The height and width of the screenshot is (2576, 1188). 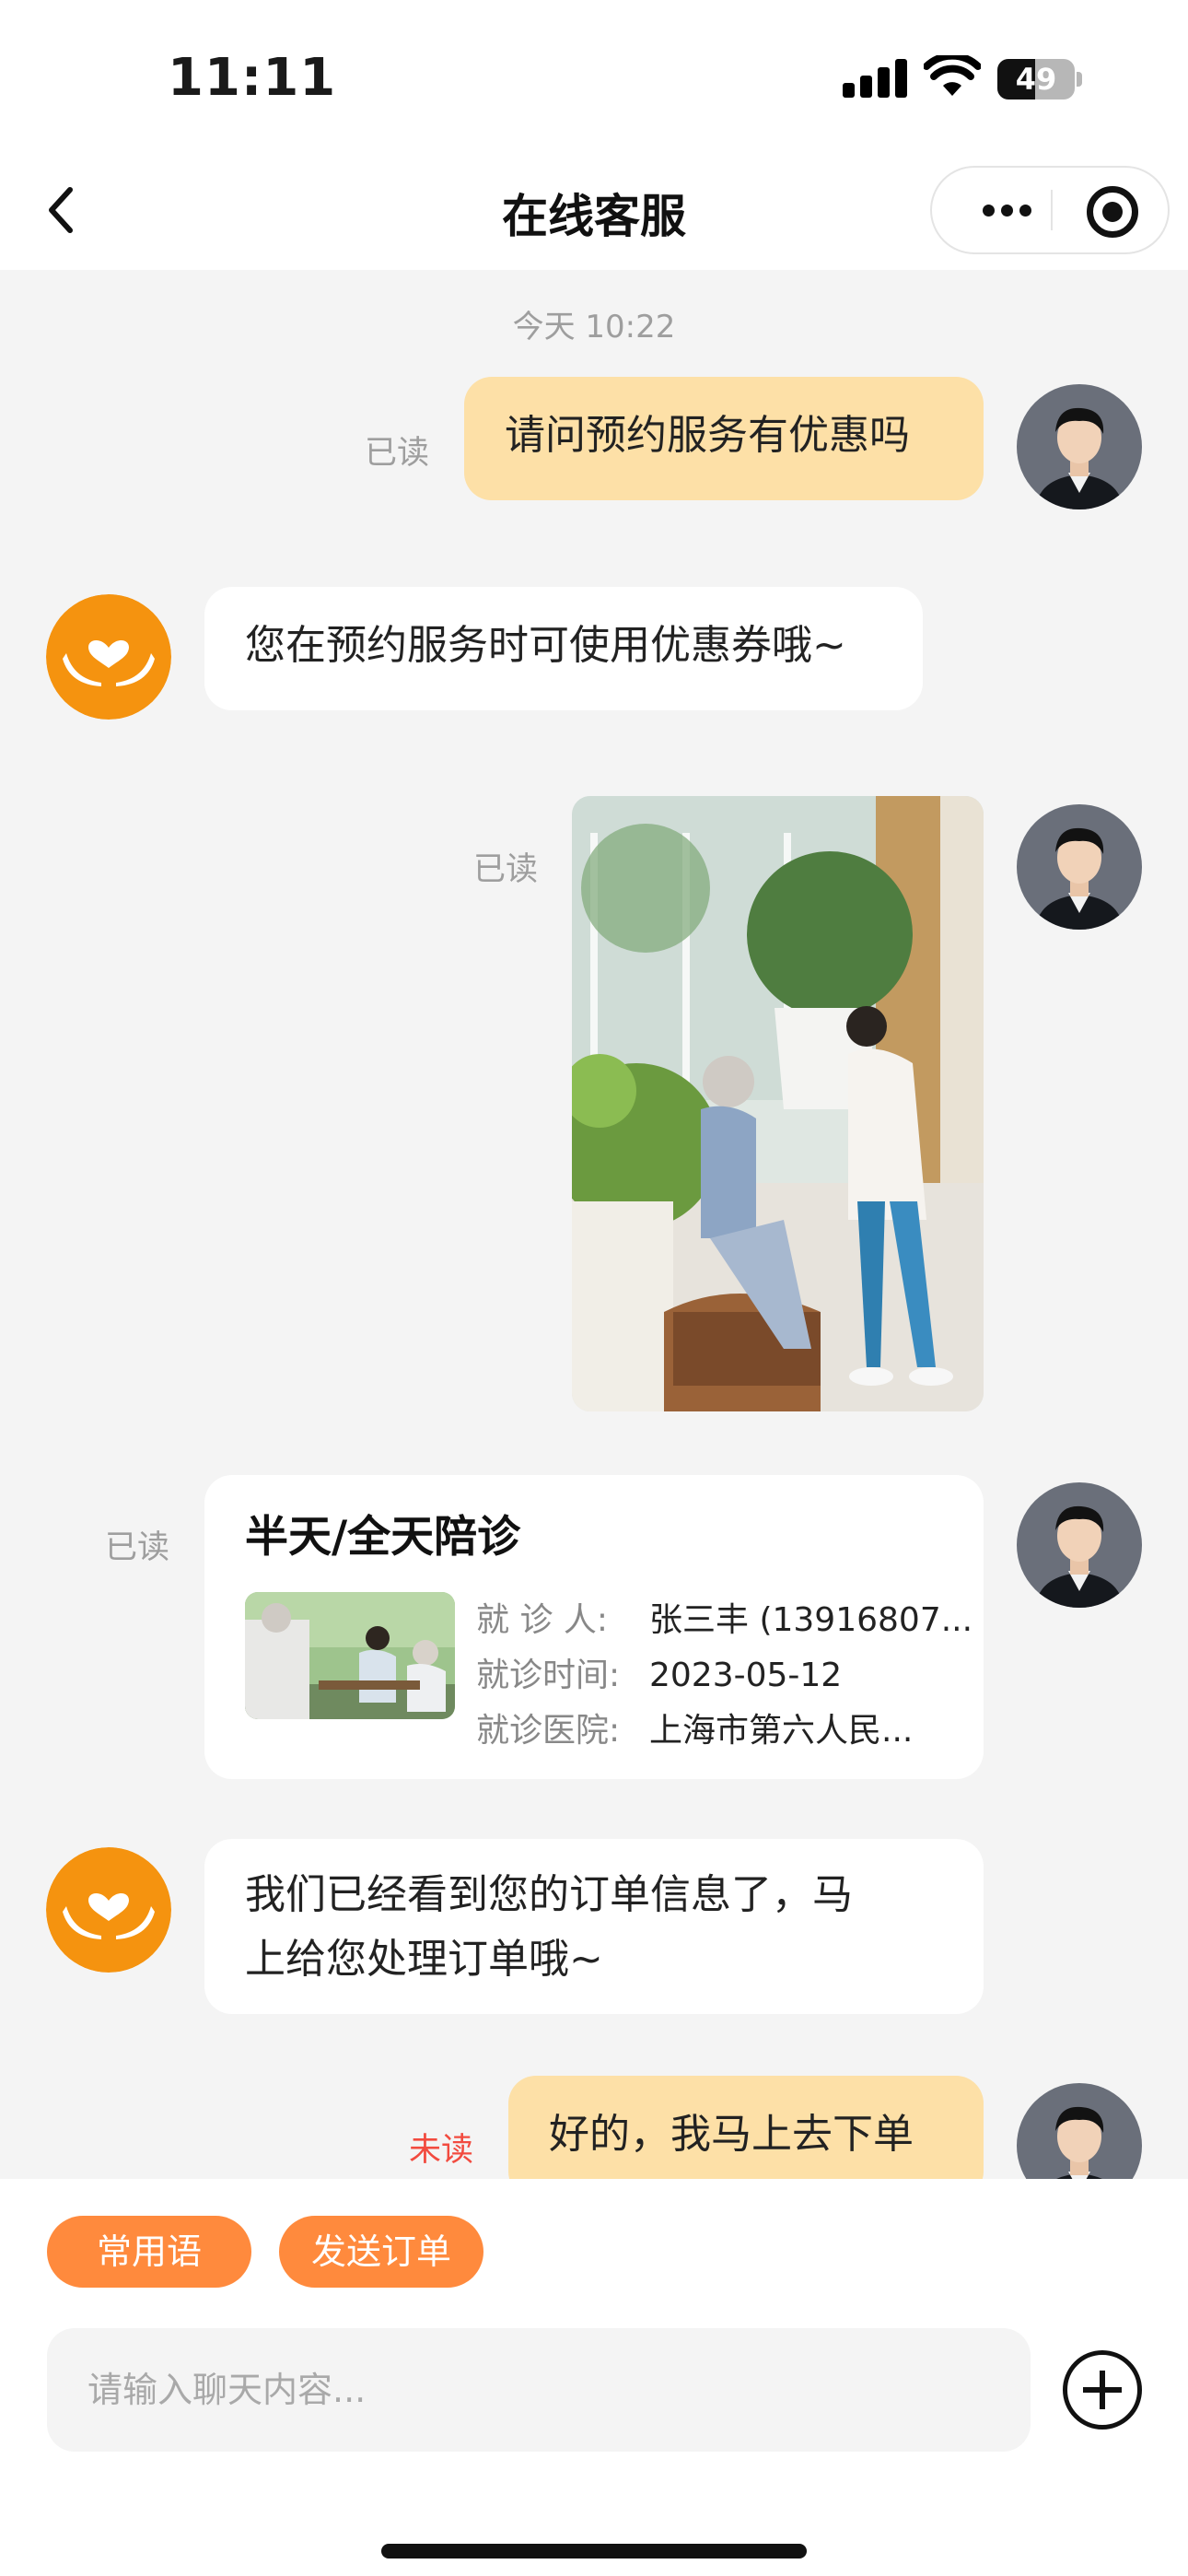 I want to click on order-hospital-label: 就诊医院:, so click(x=548, y=1731).